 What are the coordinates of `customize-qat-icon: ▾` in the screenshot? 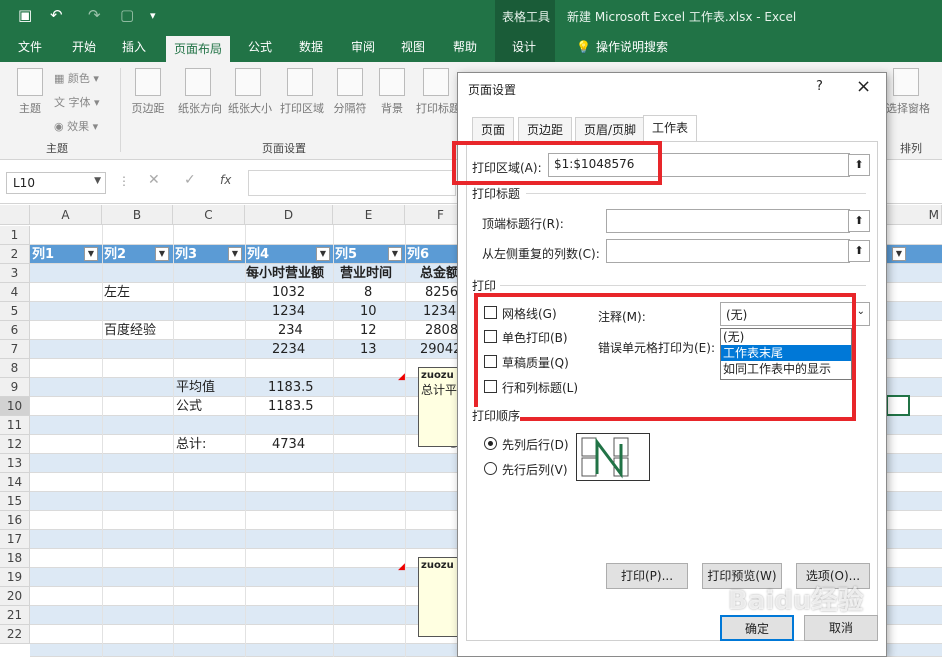 It's located at (153, 15).